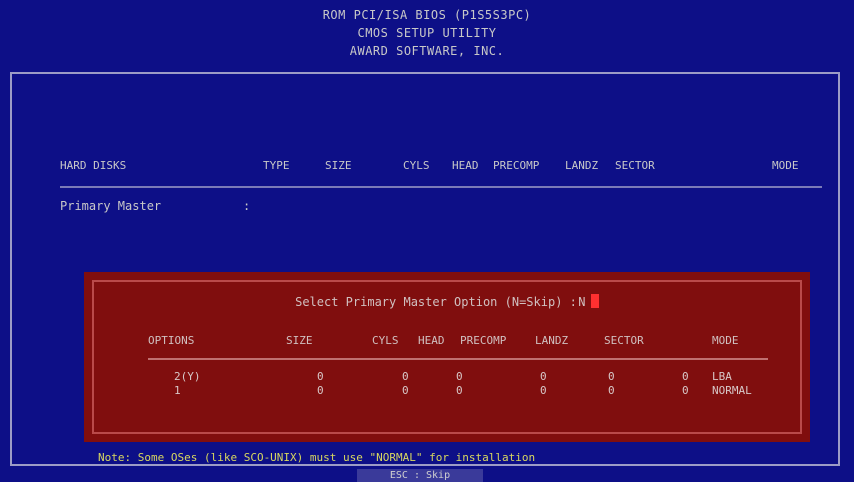 Image resolution: width=854 pixels, height=482 pixels. What do you see at coordinates (594, 301) in the screenshot?
I see `text-cursor` at bounding box center [594, 301].